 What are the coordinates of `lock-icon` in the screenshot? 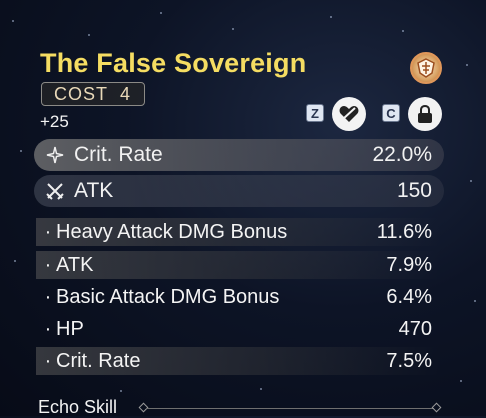 It's located at (425, 114).